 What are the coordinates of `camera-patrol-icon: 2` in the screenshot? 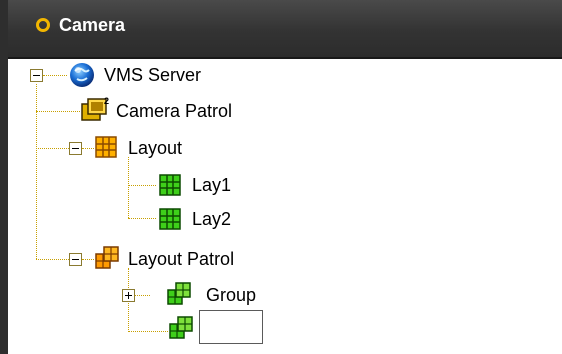 It's located at (95, 108).